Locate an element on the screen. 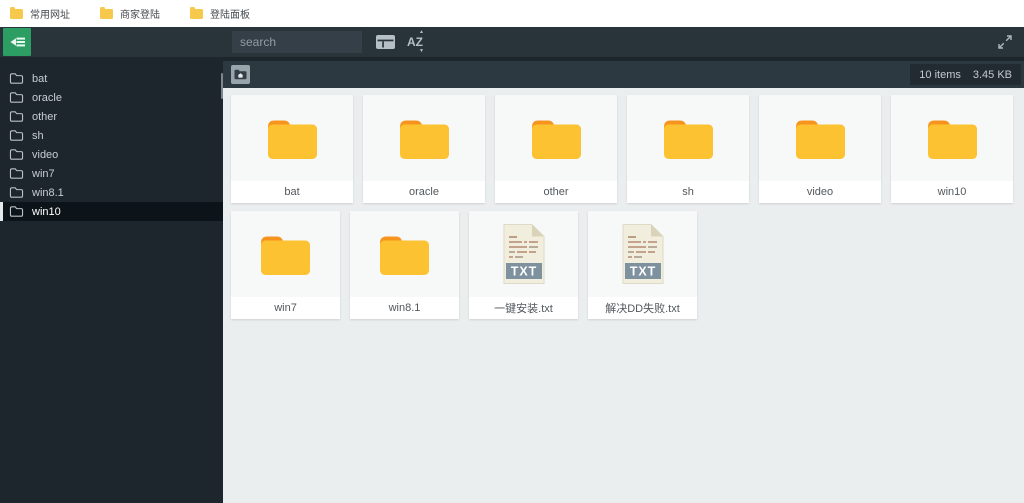 Image resolution: width=1024 pixels, height=503 pixels. sidebar-item-label: sh is located at coordinates (38, 135).